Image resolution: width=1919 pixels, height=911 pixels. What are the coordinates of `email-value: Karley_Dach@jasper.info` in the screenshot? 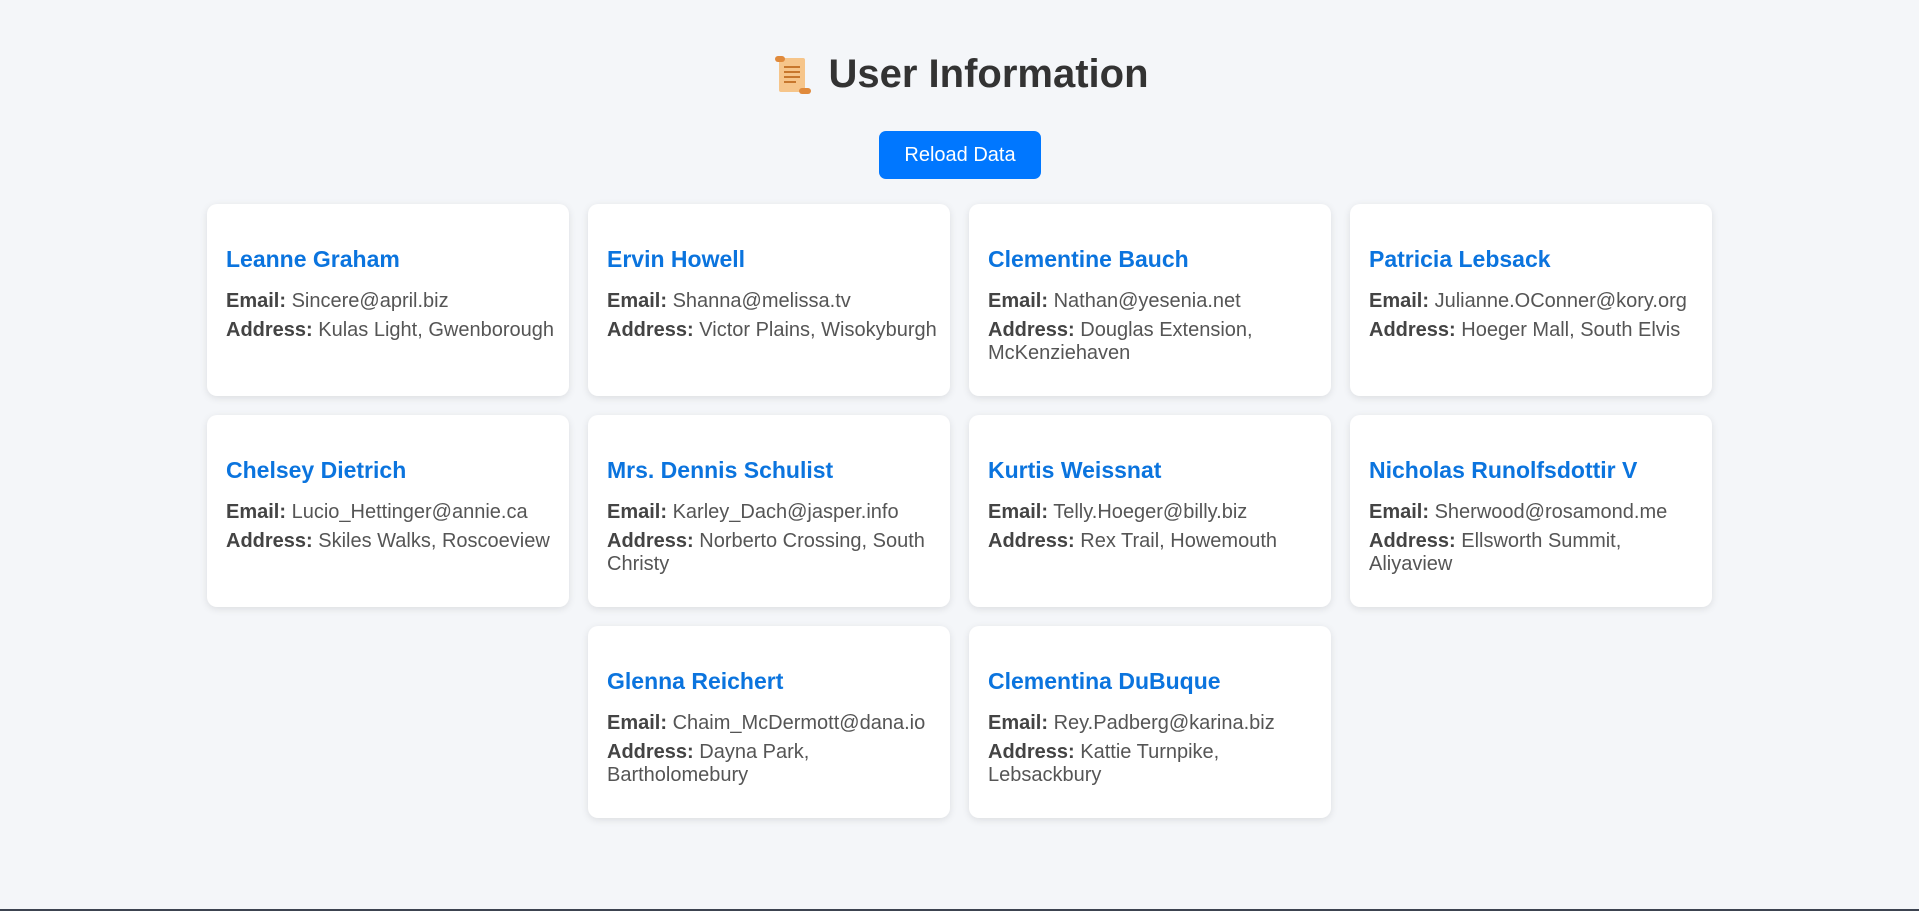 It's located at (785, 512).